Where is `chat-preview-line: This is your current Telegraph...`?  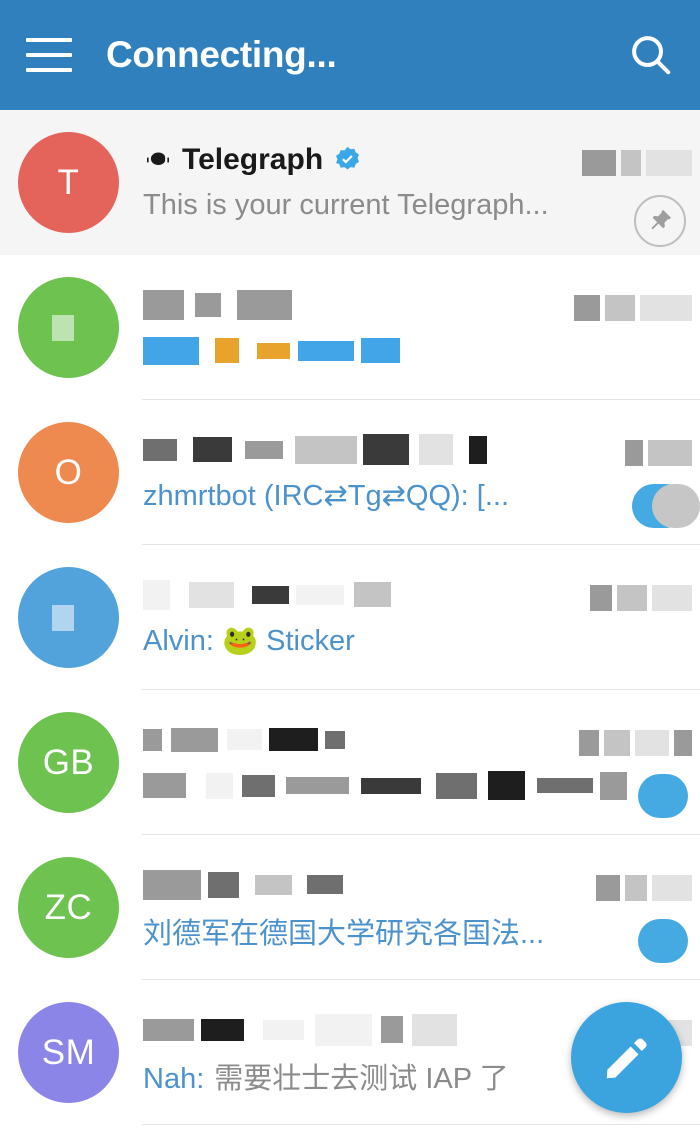 chat-preview-line: This is your current Telegraph... is located at coordinates (414, 206).